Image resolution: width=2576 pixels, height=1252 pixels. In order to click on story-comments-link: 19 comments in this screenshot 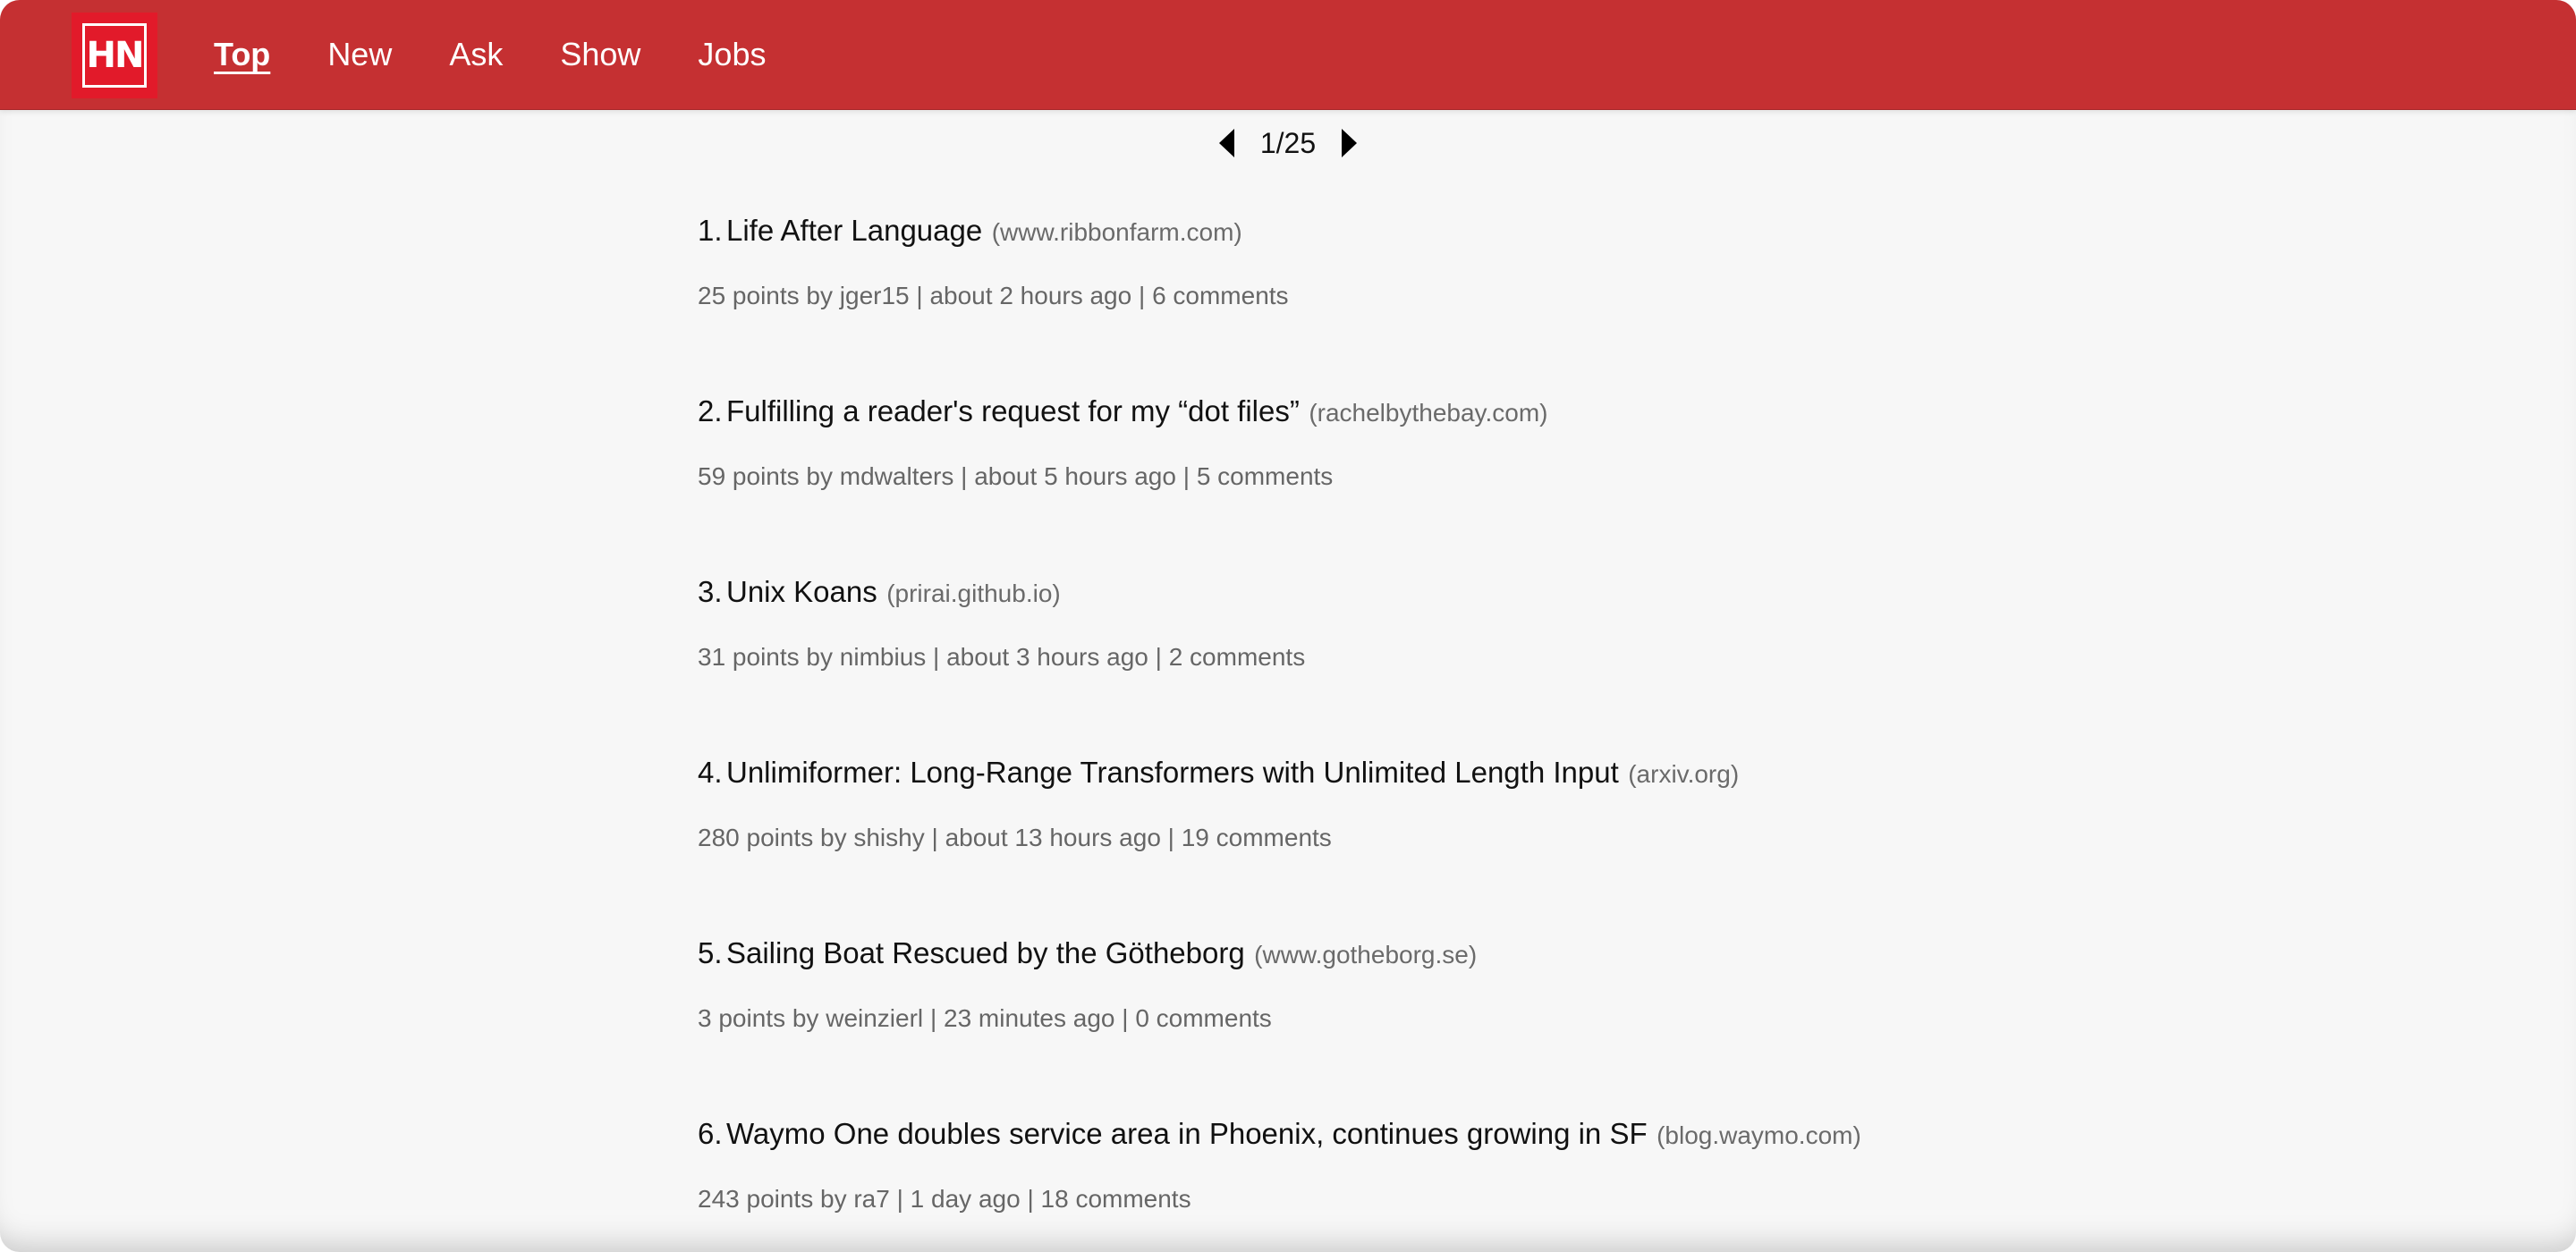, I will do `click(1257, 837)`.